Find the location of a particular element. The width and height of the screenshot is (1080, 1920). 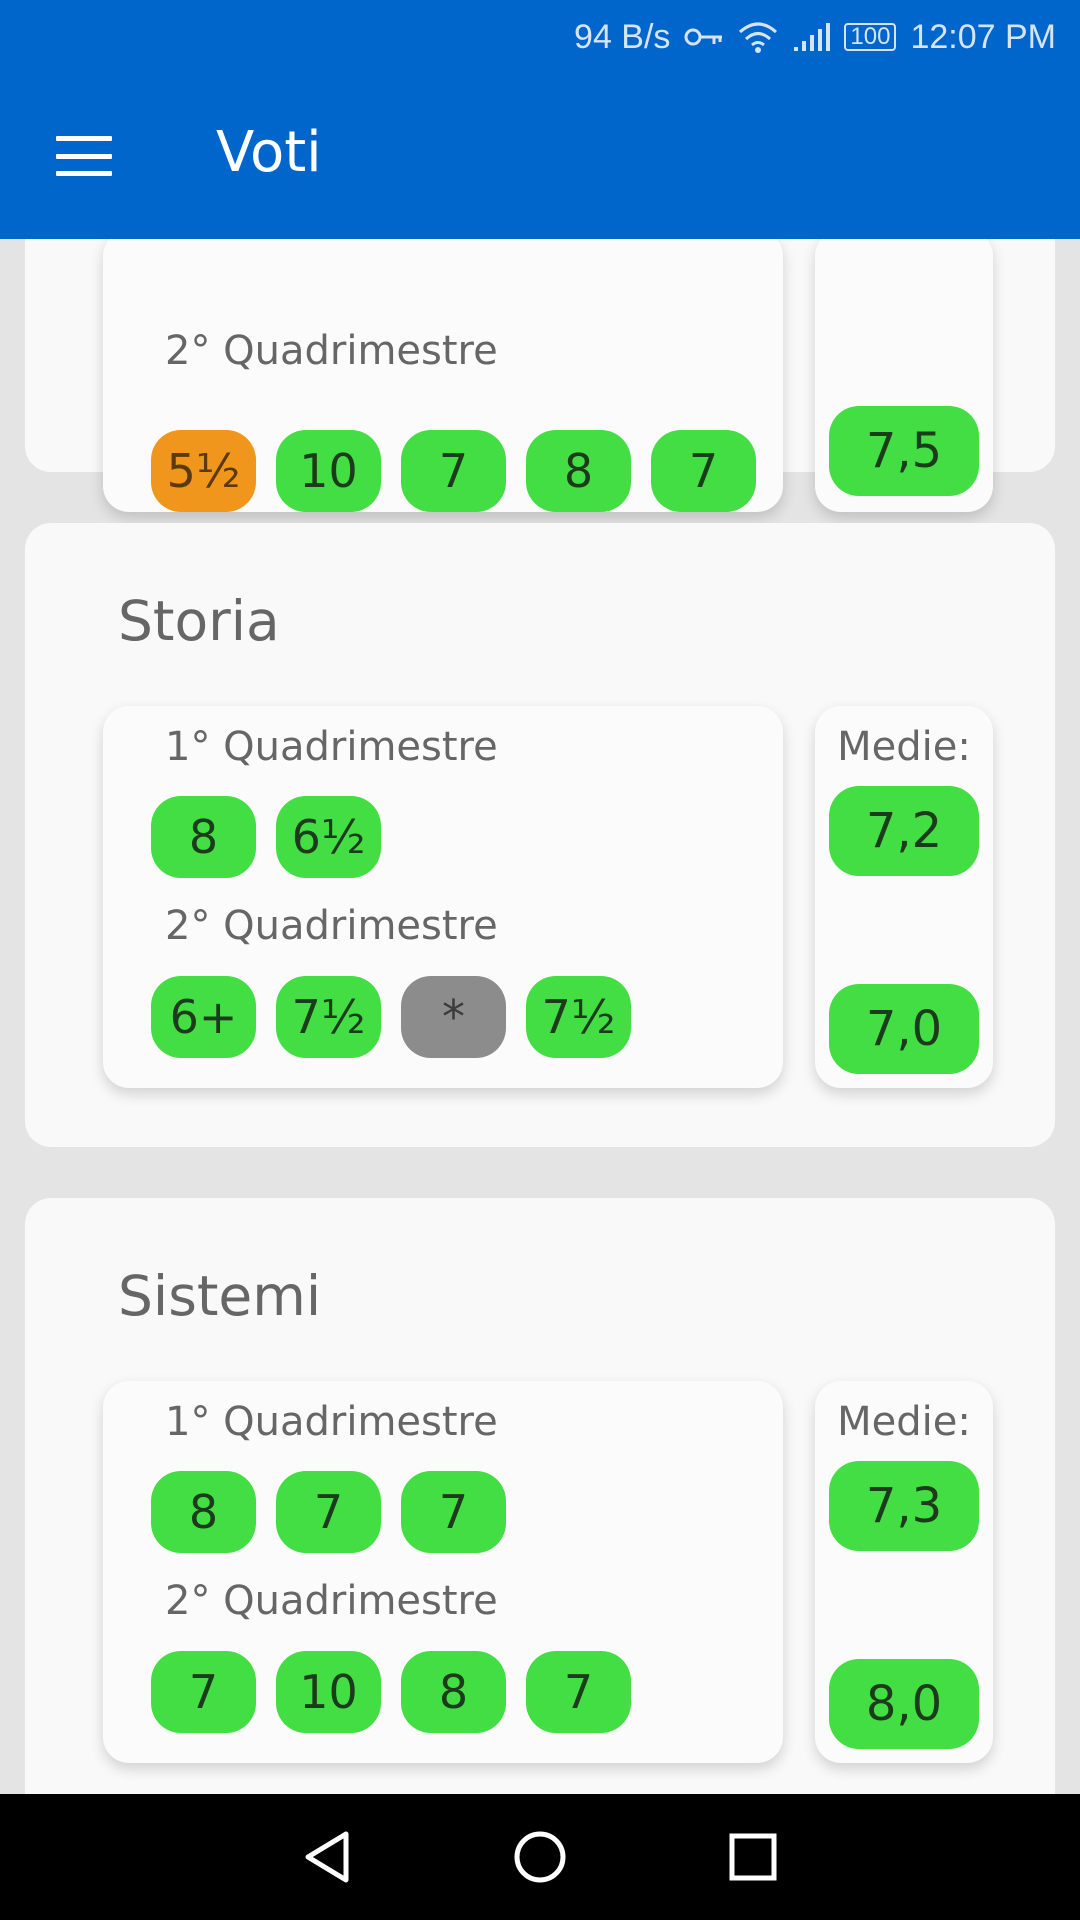

grade-chip: 5½ is located at coordinates (203, 471).